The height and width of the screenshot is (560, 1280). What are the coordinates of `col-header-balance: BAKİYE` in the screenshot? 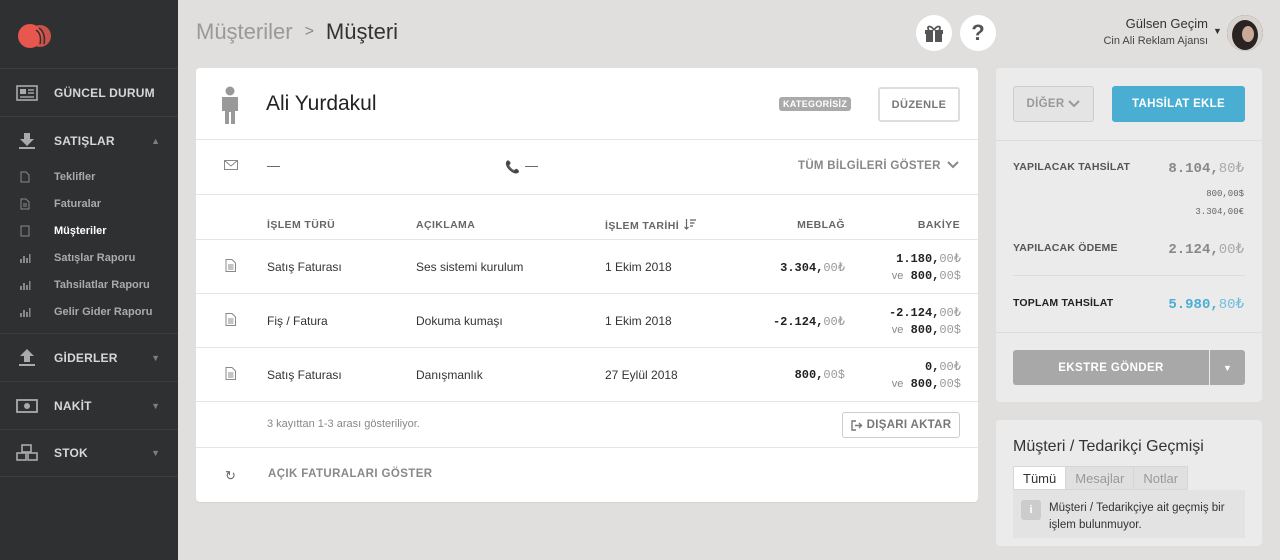 It's located at (938, 225).